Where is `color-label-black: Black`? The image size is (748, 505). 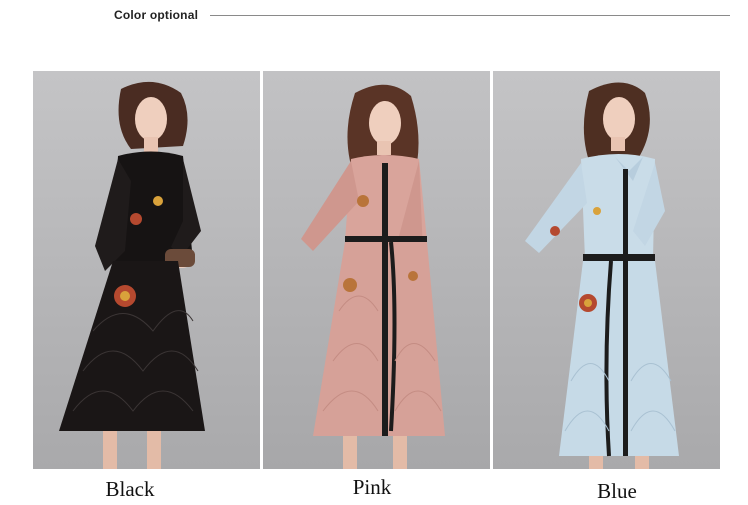 color-label-black: Black is located at coordinates (130, 489).